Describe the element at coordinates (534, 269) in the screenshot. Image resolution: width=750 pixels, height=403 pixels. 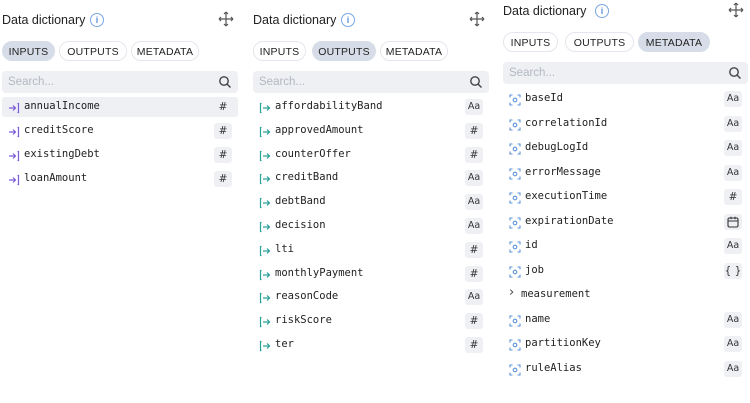
I see `field-name: job` at that location.